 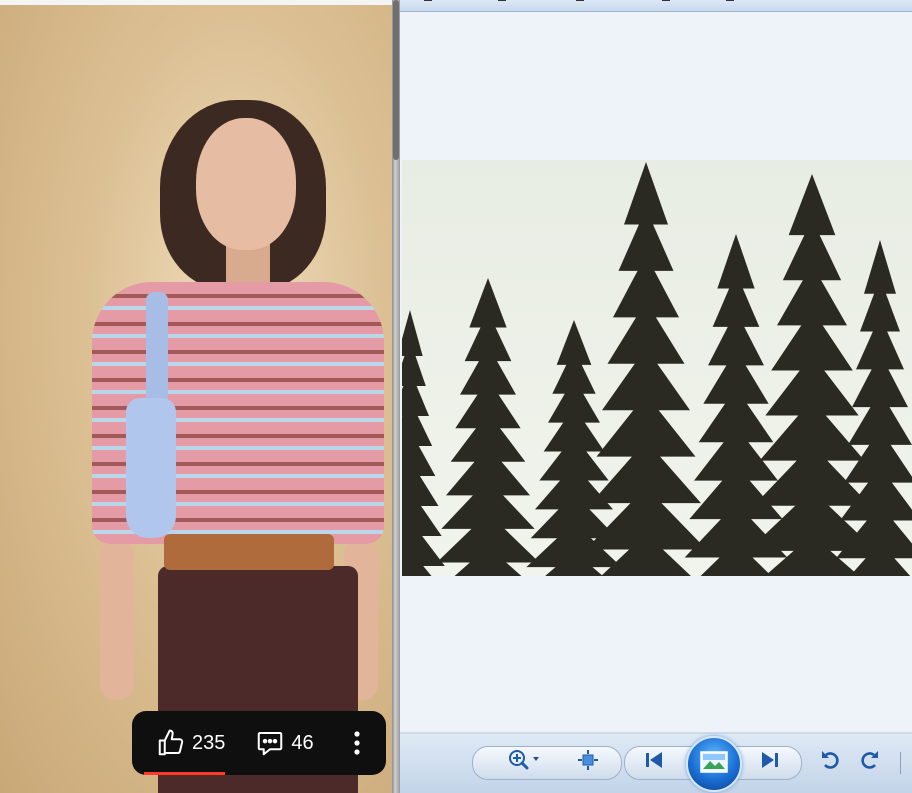 I want to click on previous-button, so click(x=654, y=762).